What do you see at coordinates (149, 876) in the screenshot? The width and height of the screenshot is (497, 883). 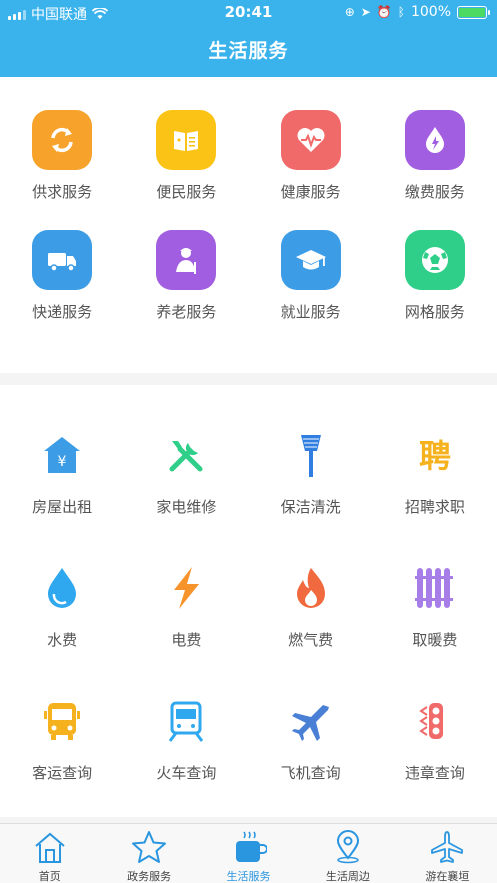 I see `tab-label: 政务服务` at bounding box center [149, 876].